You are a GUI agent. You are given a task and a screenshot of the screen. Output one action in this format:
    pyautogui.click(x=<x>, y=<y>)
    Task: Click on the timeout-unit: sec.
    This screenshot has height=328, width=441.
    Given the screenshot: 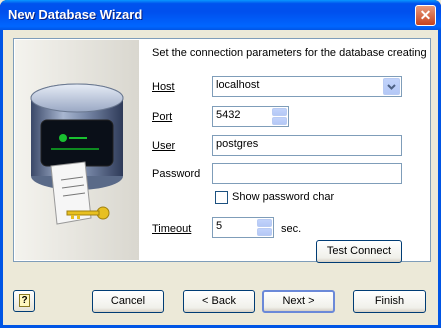 What is the action you would take?
    pyautogui.click(x=291, y=229)
    